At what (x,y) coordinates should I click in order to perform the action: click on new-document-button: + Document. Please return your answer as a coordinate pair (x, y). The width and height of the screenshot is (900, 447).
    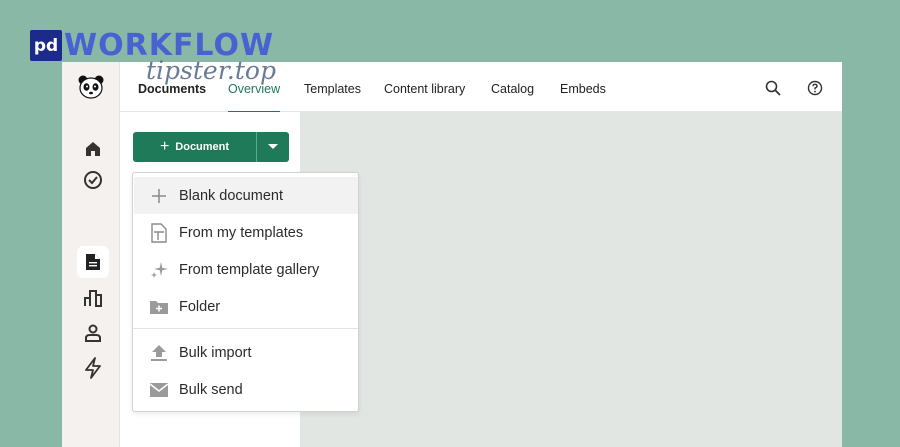
    Looking at the image, I should click on (195, 147).